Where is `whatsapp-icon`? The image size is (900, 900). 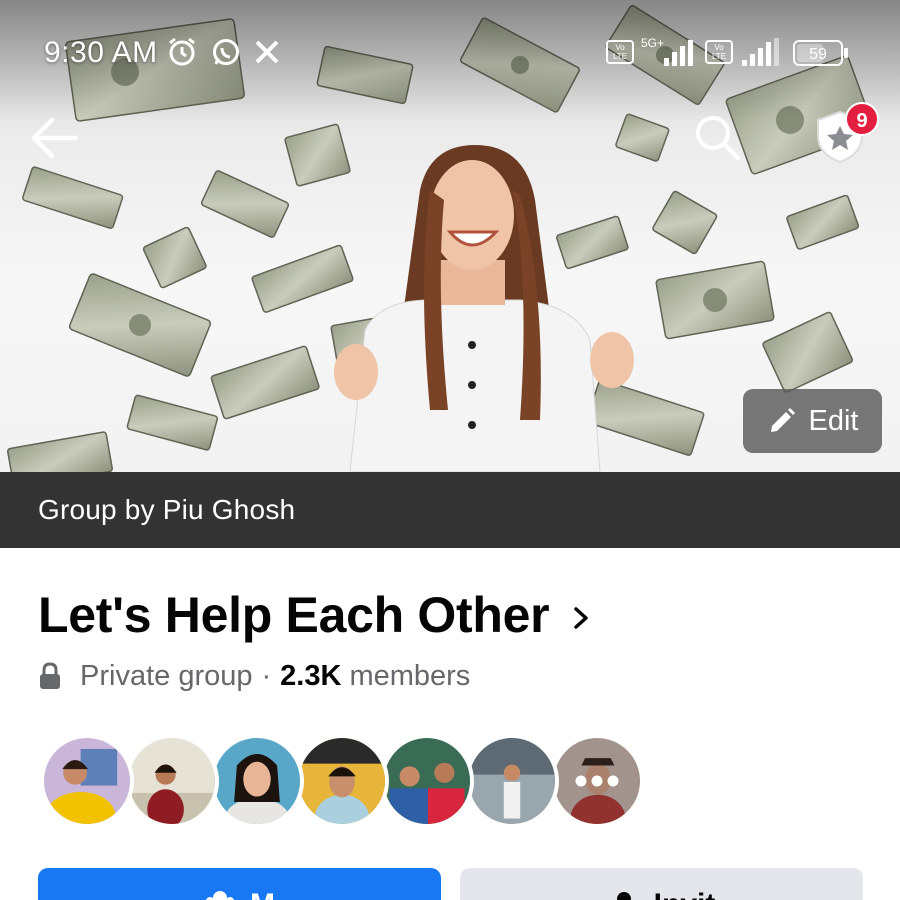
whatsapp-icon is located at coordinates (226, 52).